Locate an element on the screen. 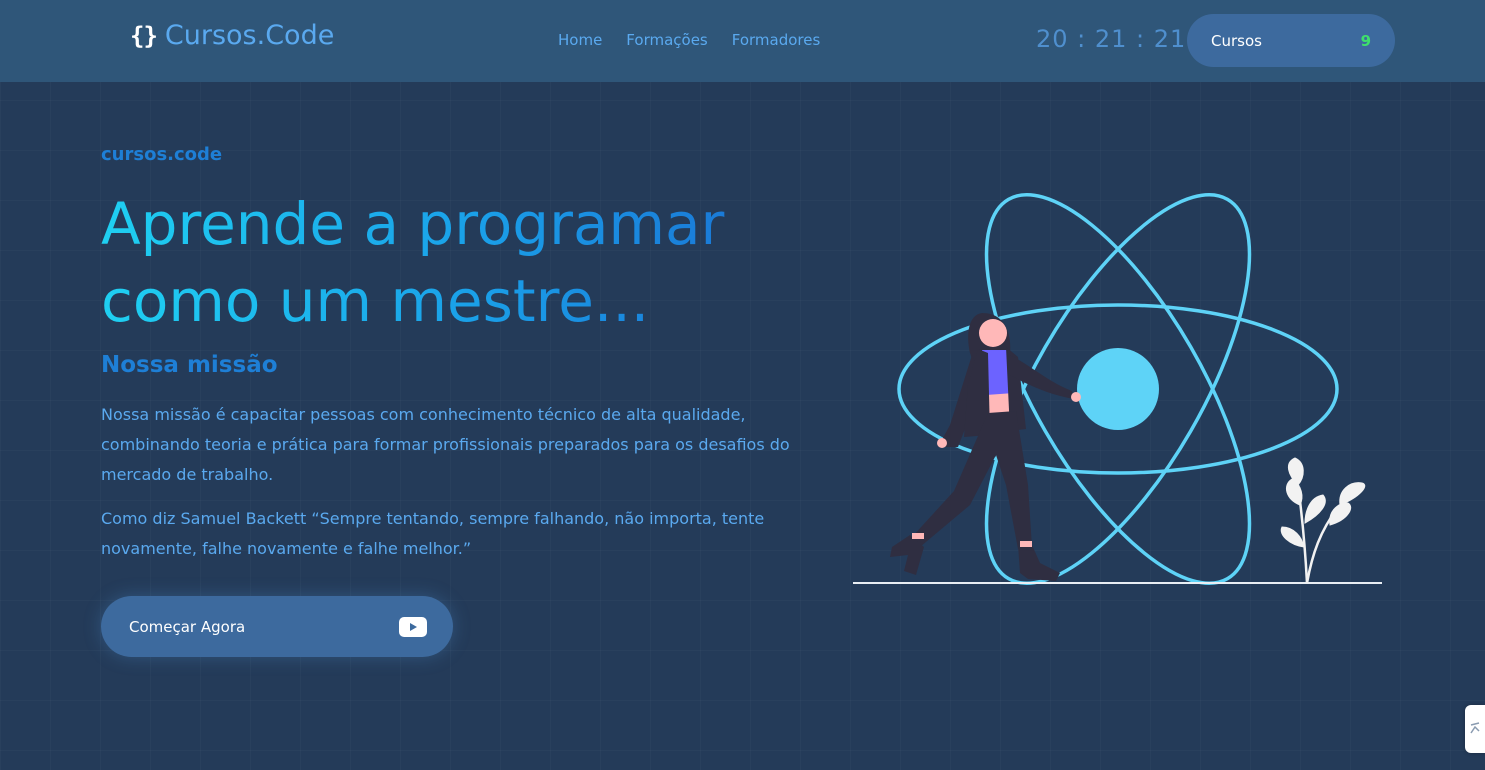 This screenshot has height=770, width=1485. headline-line-1: Aprende a programar is located at coordinates (413, 224).